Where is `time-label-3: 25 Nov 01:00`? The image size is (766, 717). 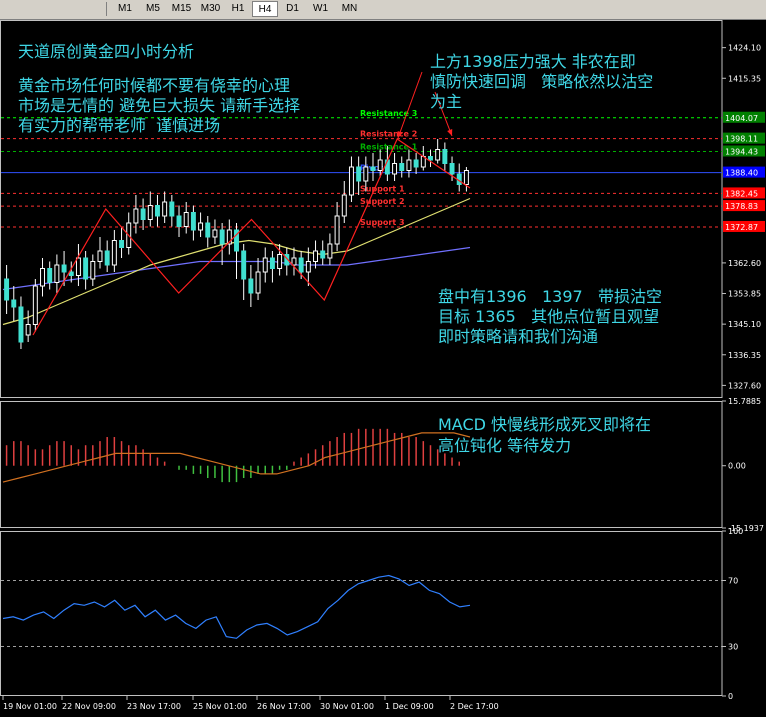 time-label-3: 25 Nov 01:00 is located at coordinates (220, 706).